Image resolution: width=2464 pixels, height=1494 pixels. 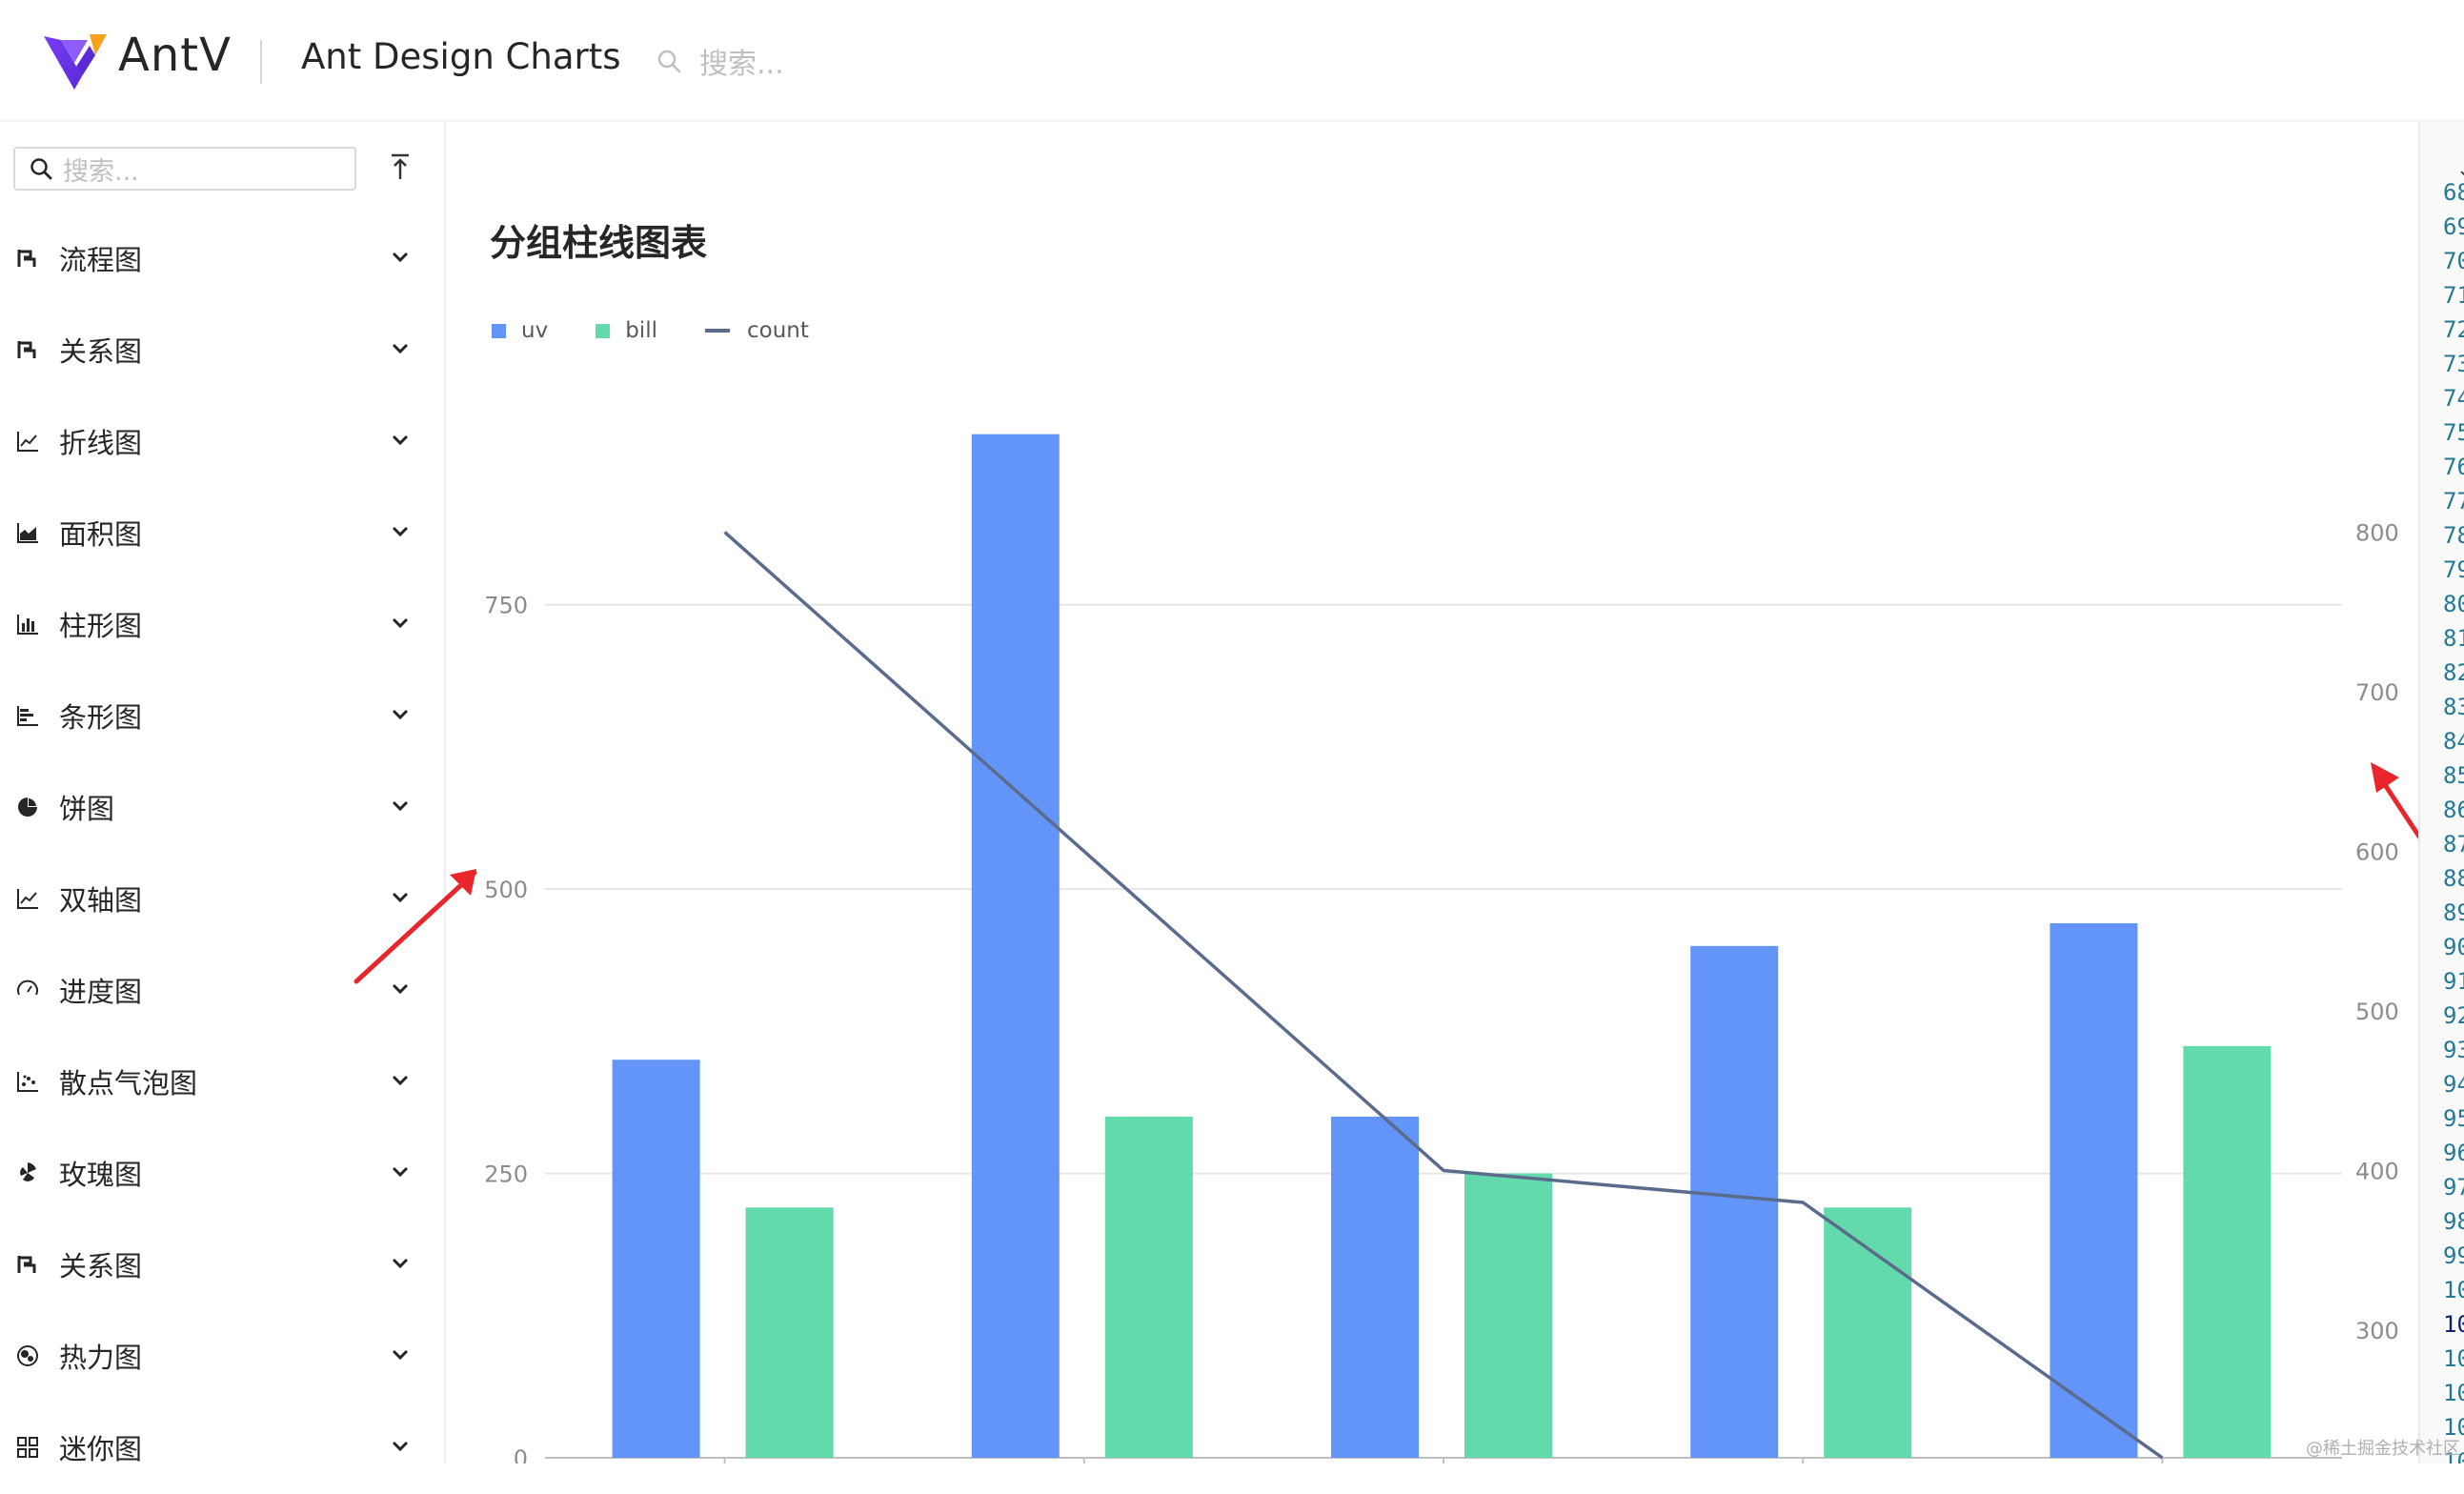 What do you see at coordinates (506, 606) in the screenshot?
I see `left-axis-tick-label: 750` at bounding box center [506, 606].